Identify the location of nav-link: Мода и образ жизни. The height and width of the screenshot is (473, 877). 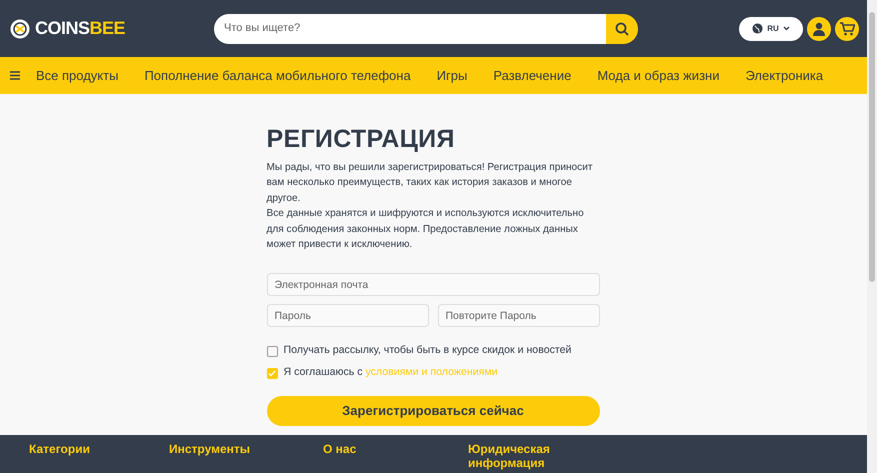
(658, 76).